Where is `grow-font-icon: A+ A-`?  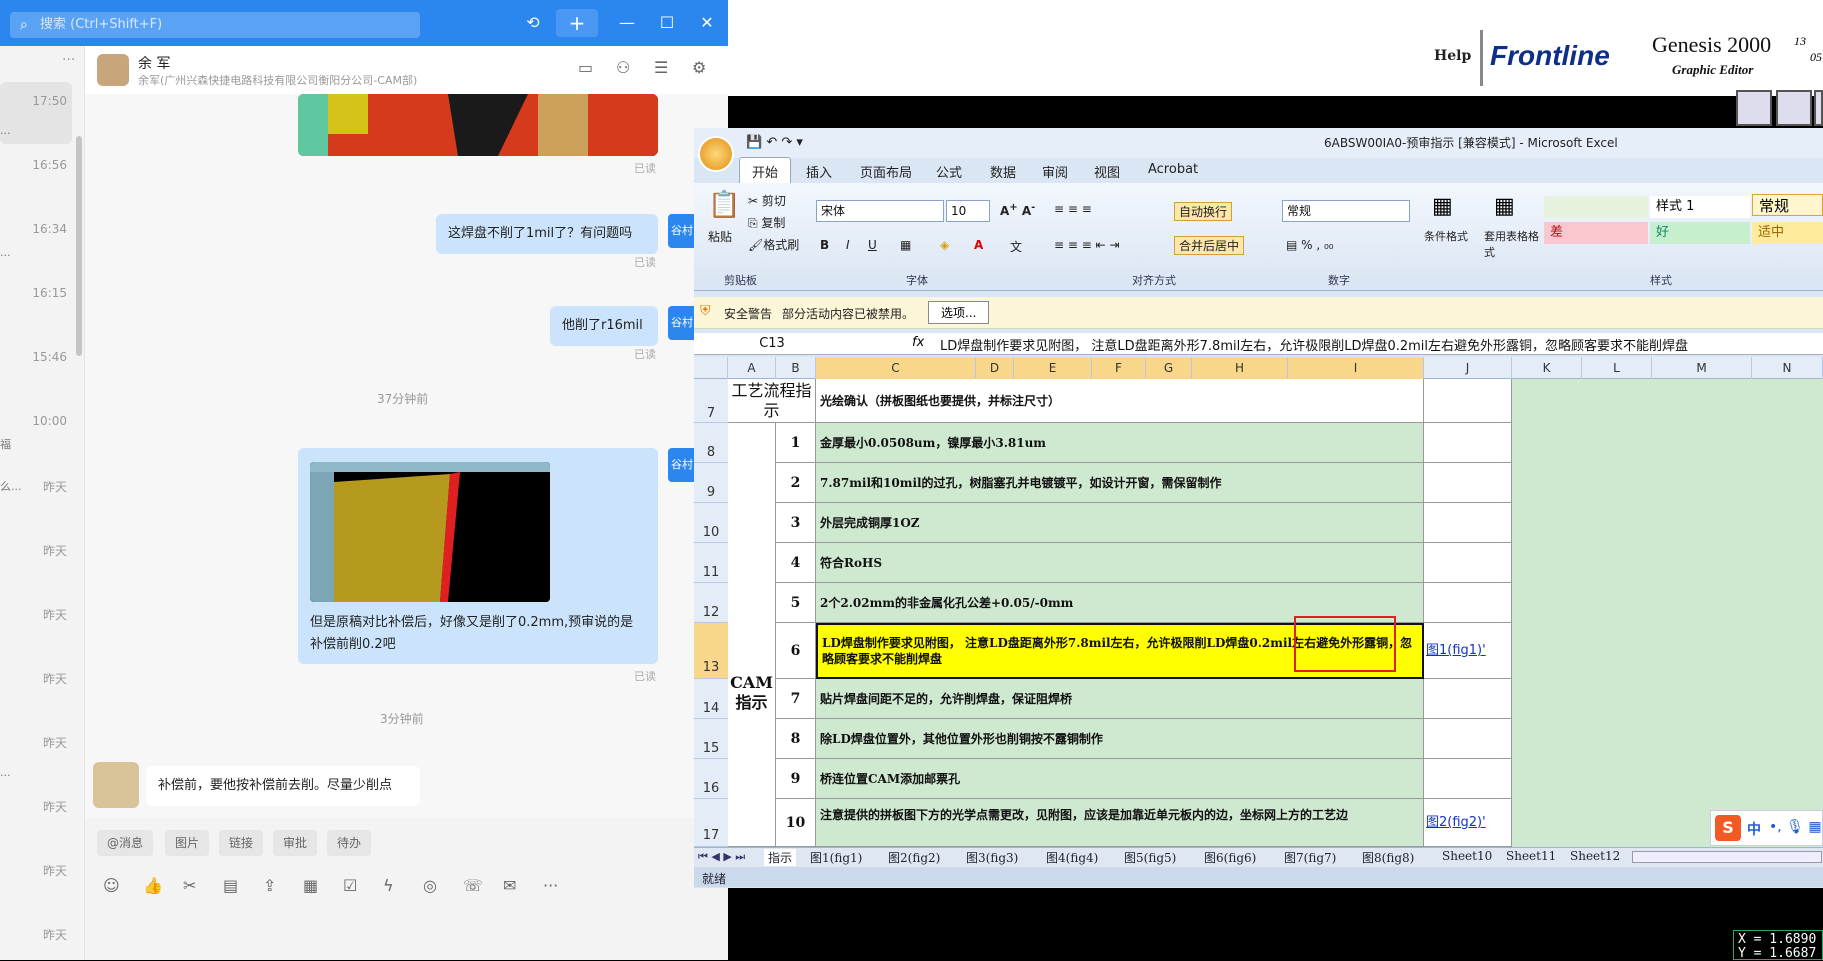
grow-font-icon: A+ A- is located at coordinates (1017, 210).